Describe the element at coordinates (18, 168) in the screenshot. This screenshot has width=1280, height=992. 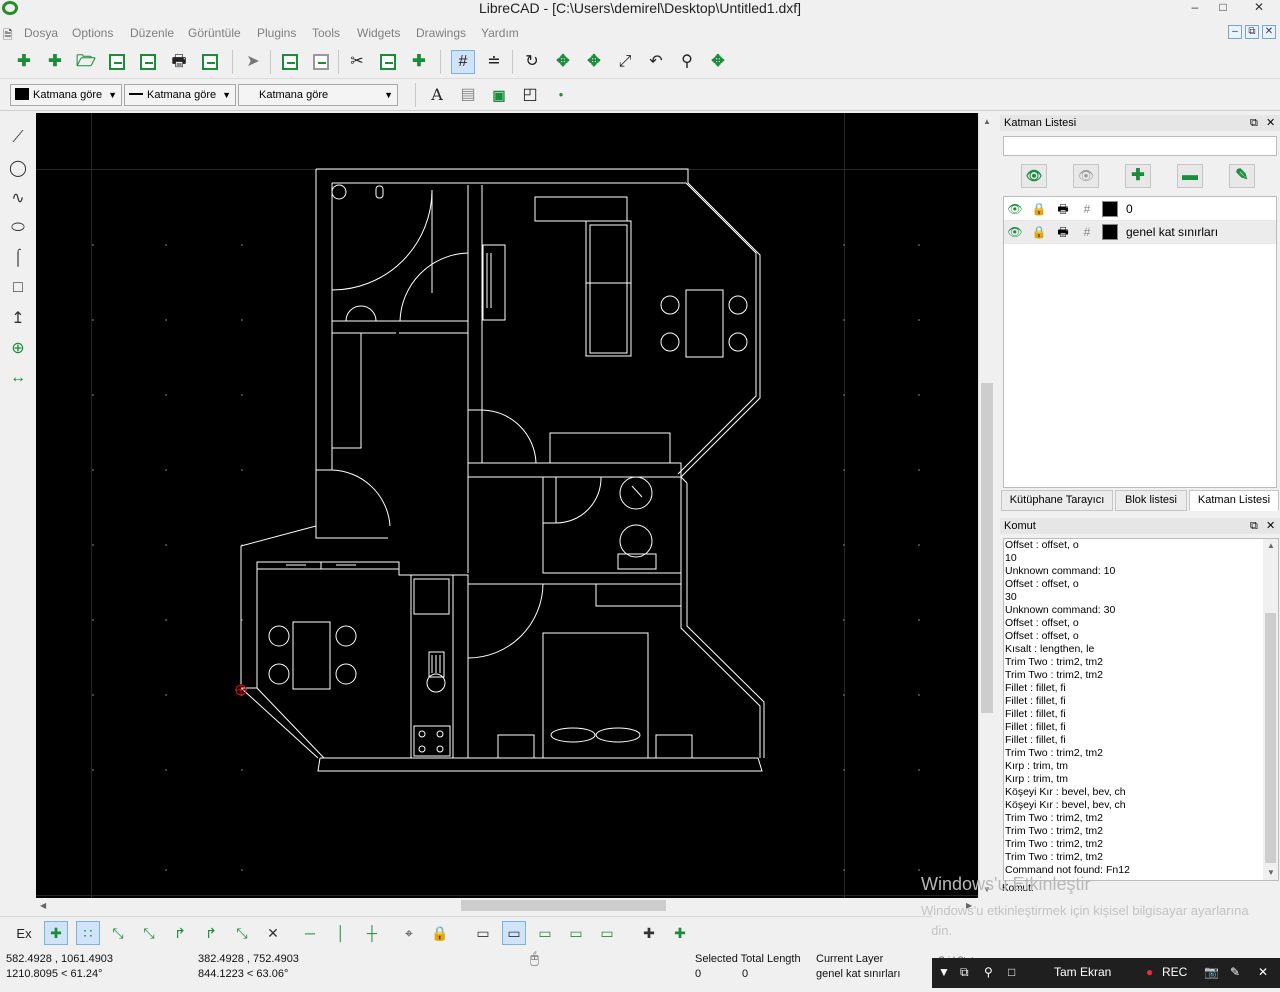
I see `circle-tool-icon: ◯` at that location.